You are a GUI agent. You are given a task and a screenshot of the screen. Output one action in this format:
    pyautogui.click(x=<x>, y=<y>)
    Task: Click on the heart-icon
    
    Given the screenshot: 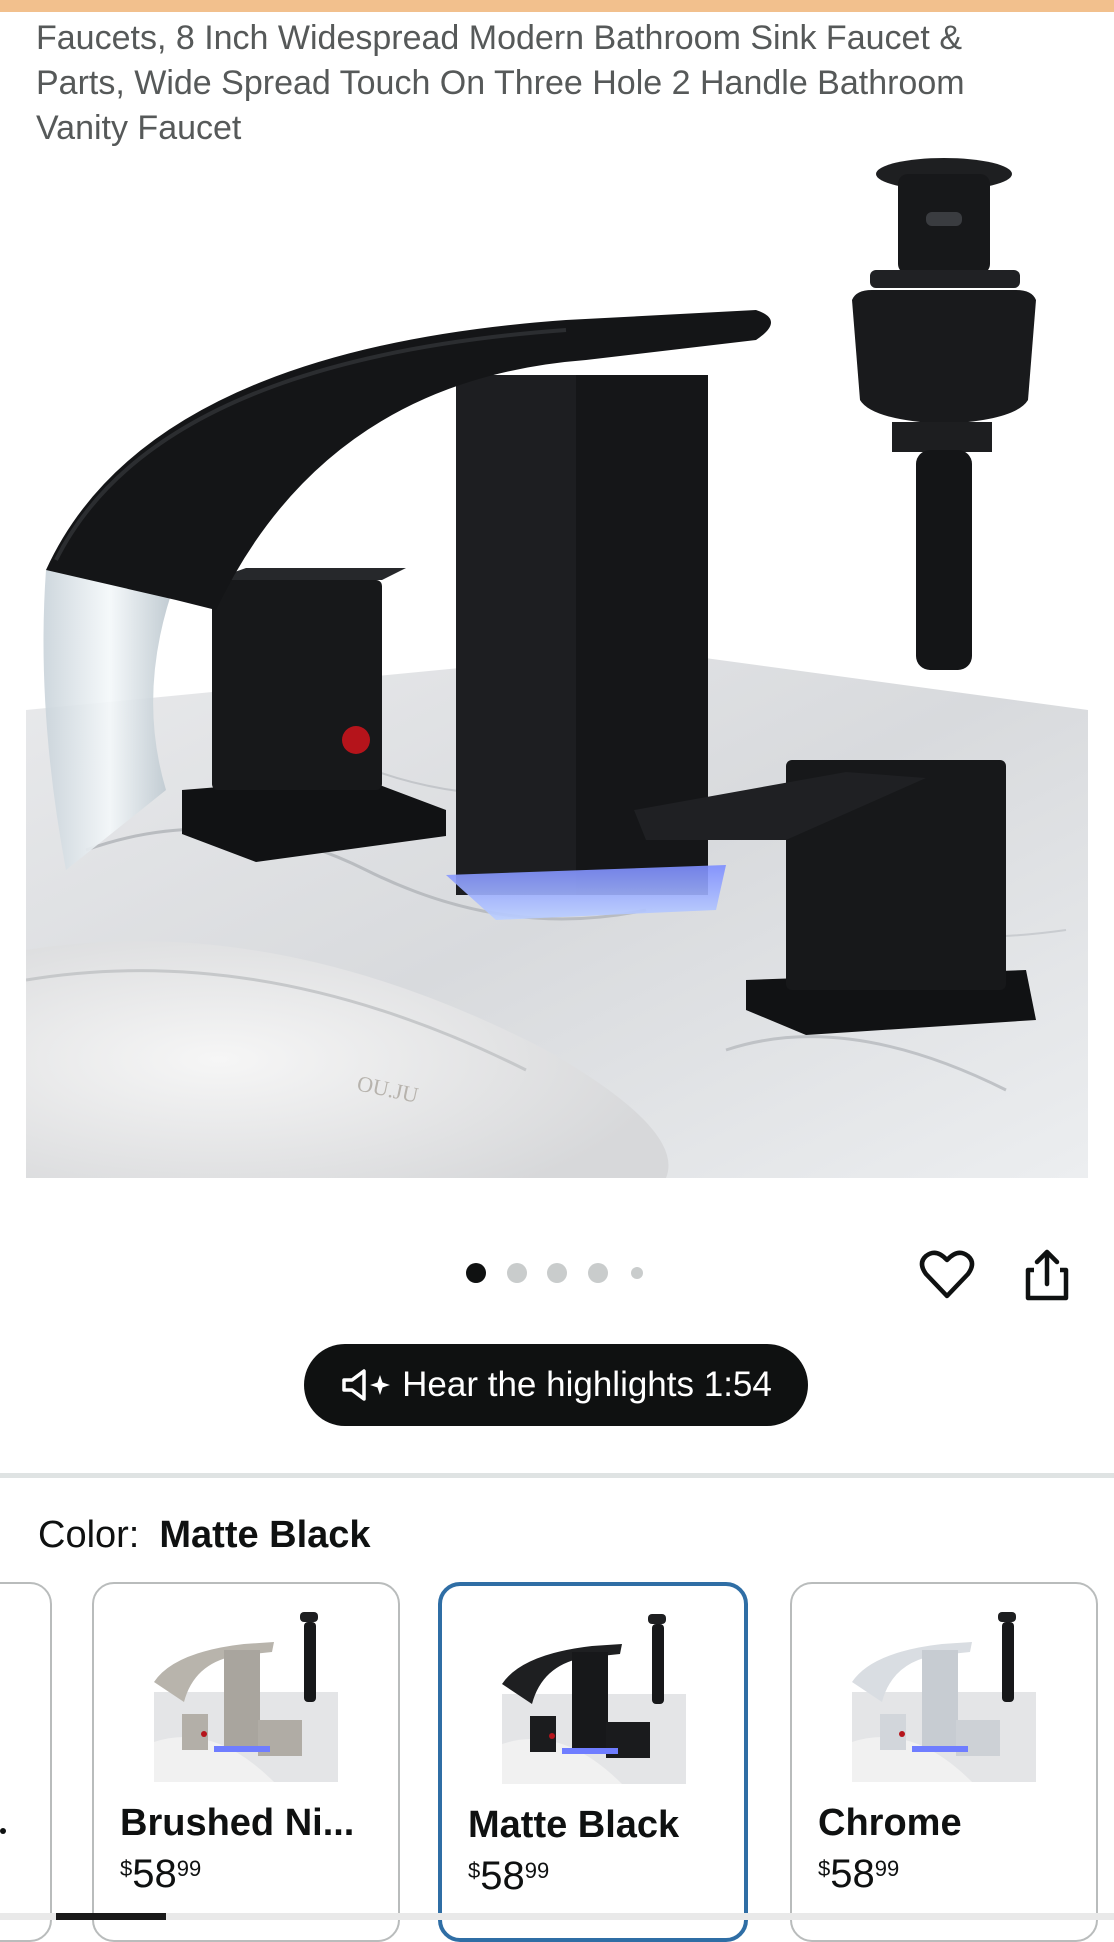 What is the action you would take?
    pyautogui.click(x=947, y=1274)
    